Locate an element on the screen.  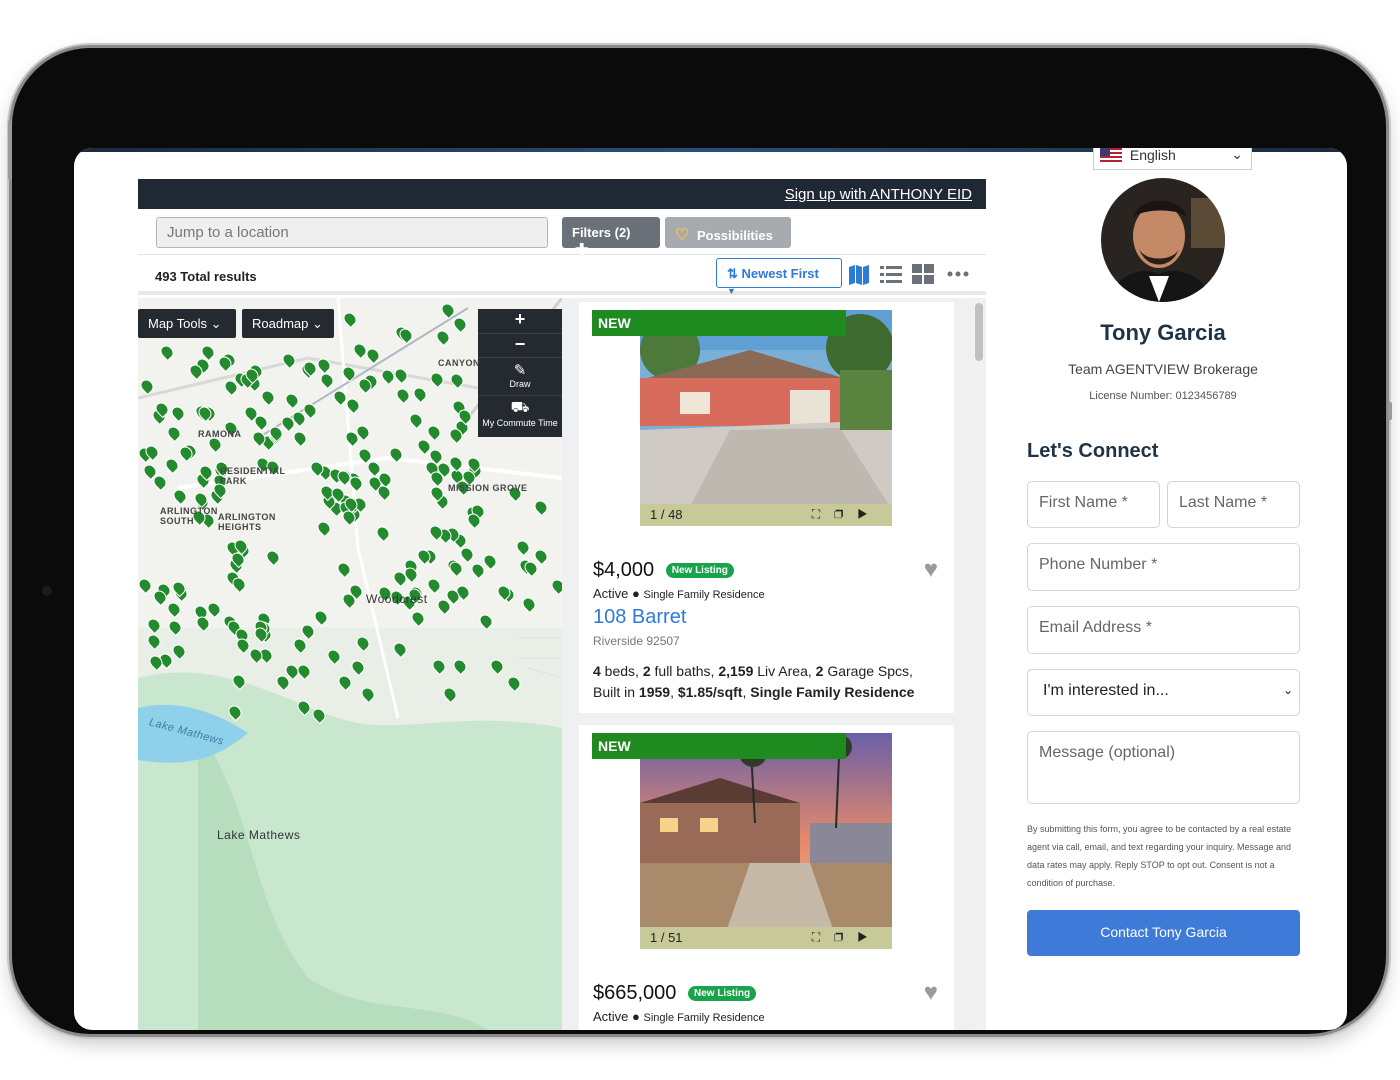
possibilities-button-label: Possibilities is located at coordinates (734, 235).